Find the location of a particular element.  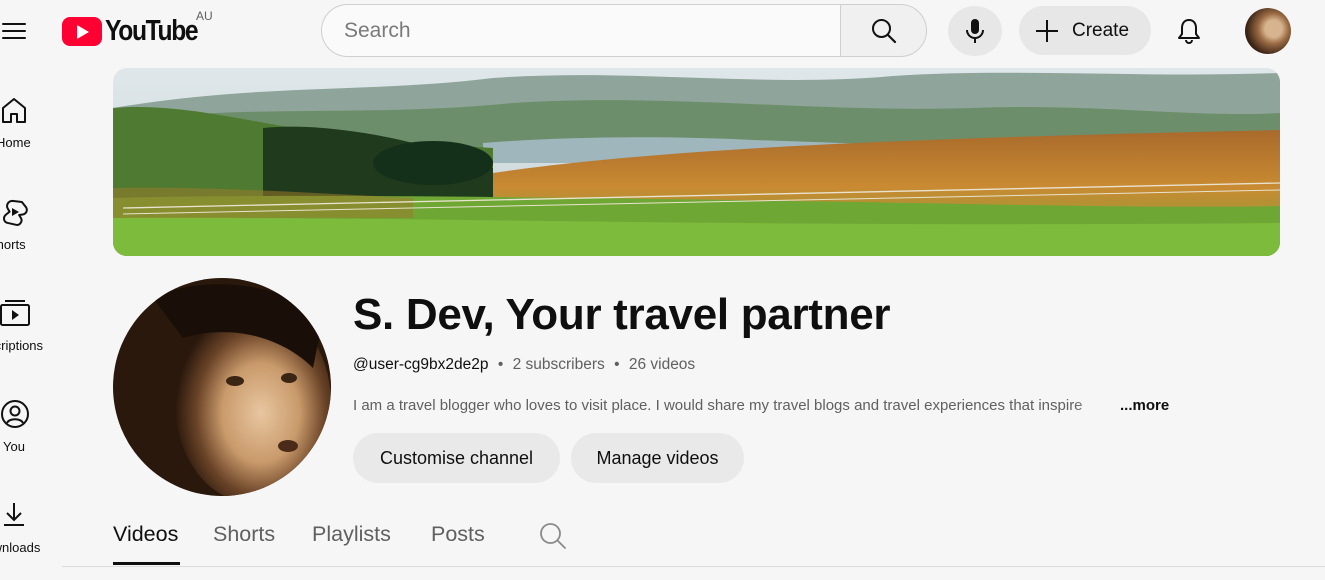

download-icon is located at coordinates (14, 514).